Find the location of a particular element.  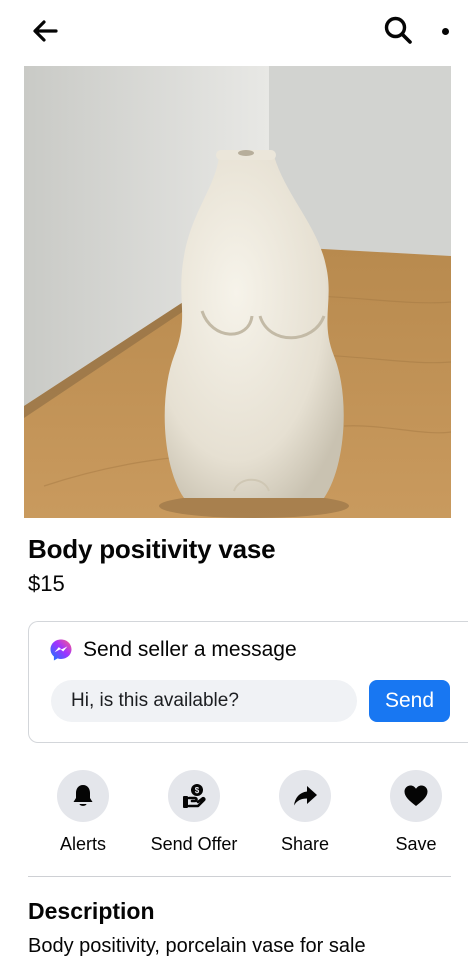

send-offer-circle: $ is located at coordinates (194, 796).